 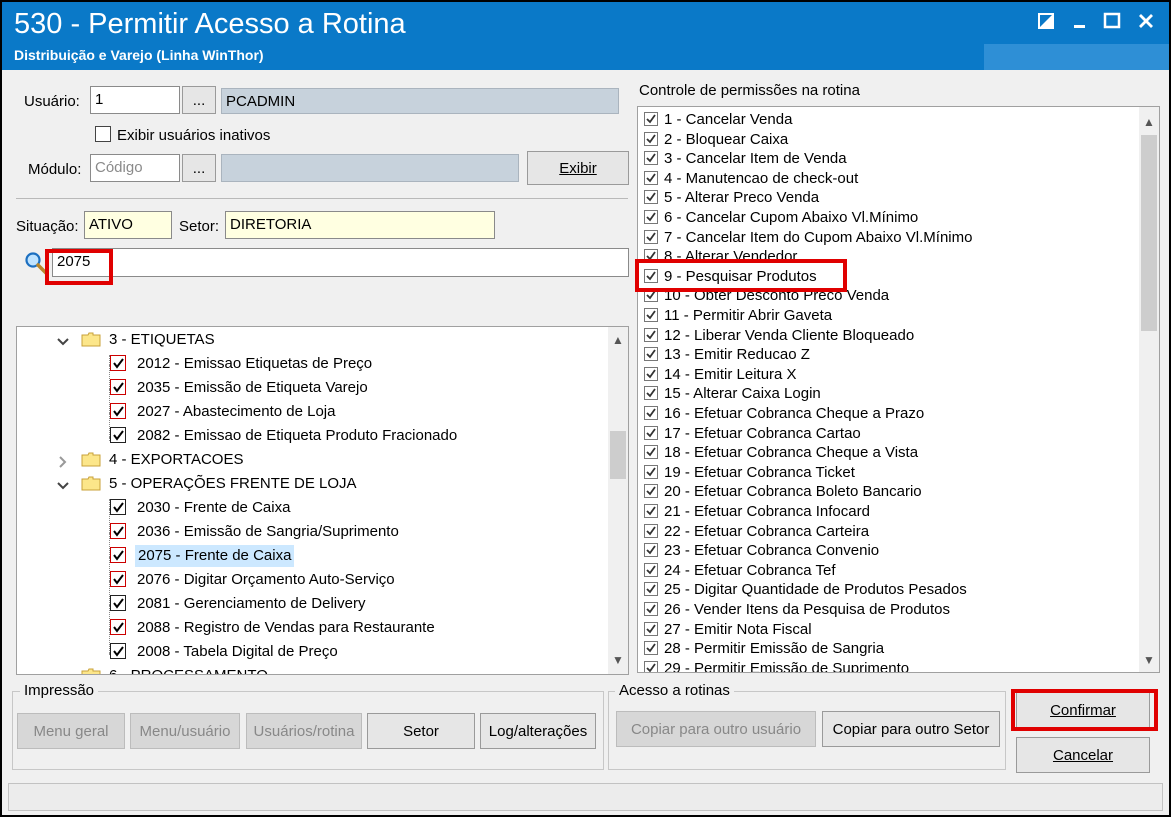 What do you see at coordinates (716, 140) in the screenshot?
I see `permission-item: 2 - Bloquear Caixa` at bounding box center [716, 140].